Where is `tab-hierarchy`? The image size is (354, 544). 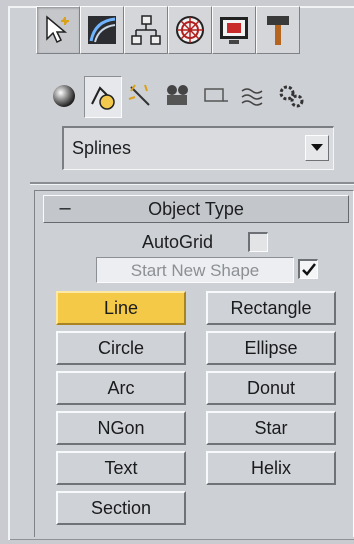
tab-hierarchy is located at coordinates (146, 30).